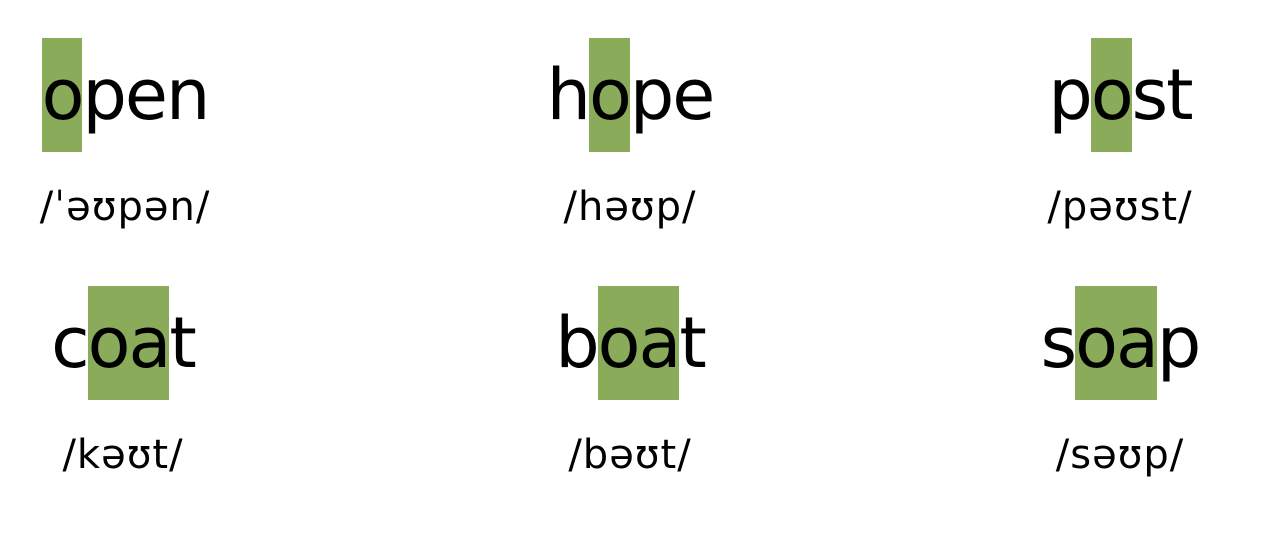 This screenshot has height=548, width=1270. I want to click on word-card-soap: soap /səʊp/, so click(1120, 396).